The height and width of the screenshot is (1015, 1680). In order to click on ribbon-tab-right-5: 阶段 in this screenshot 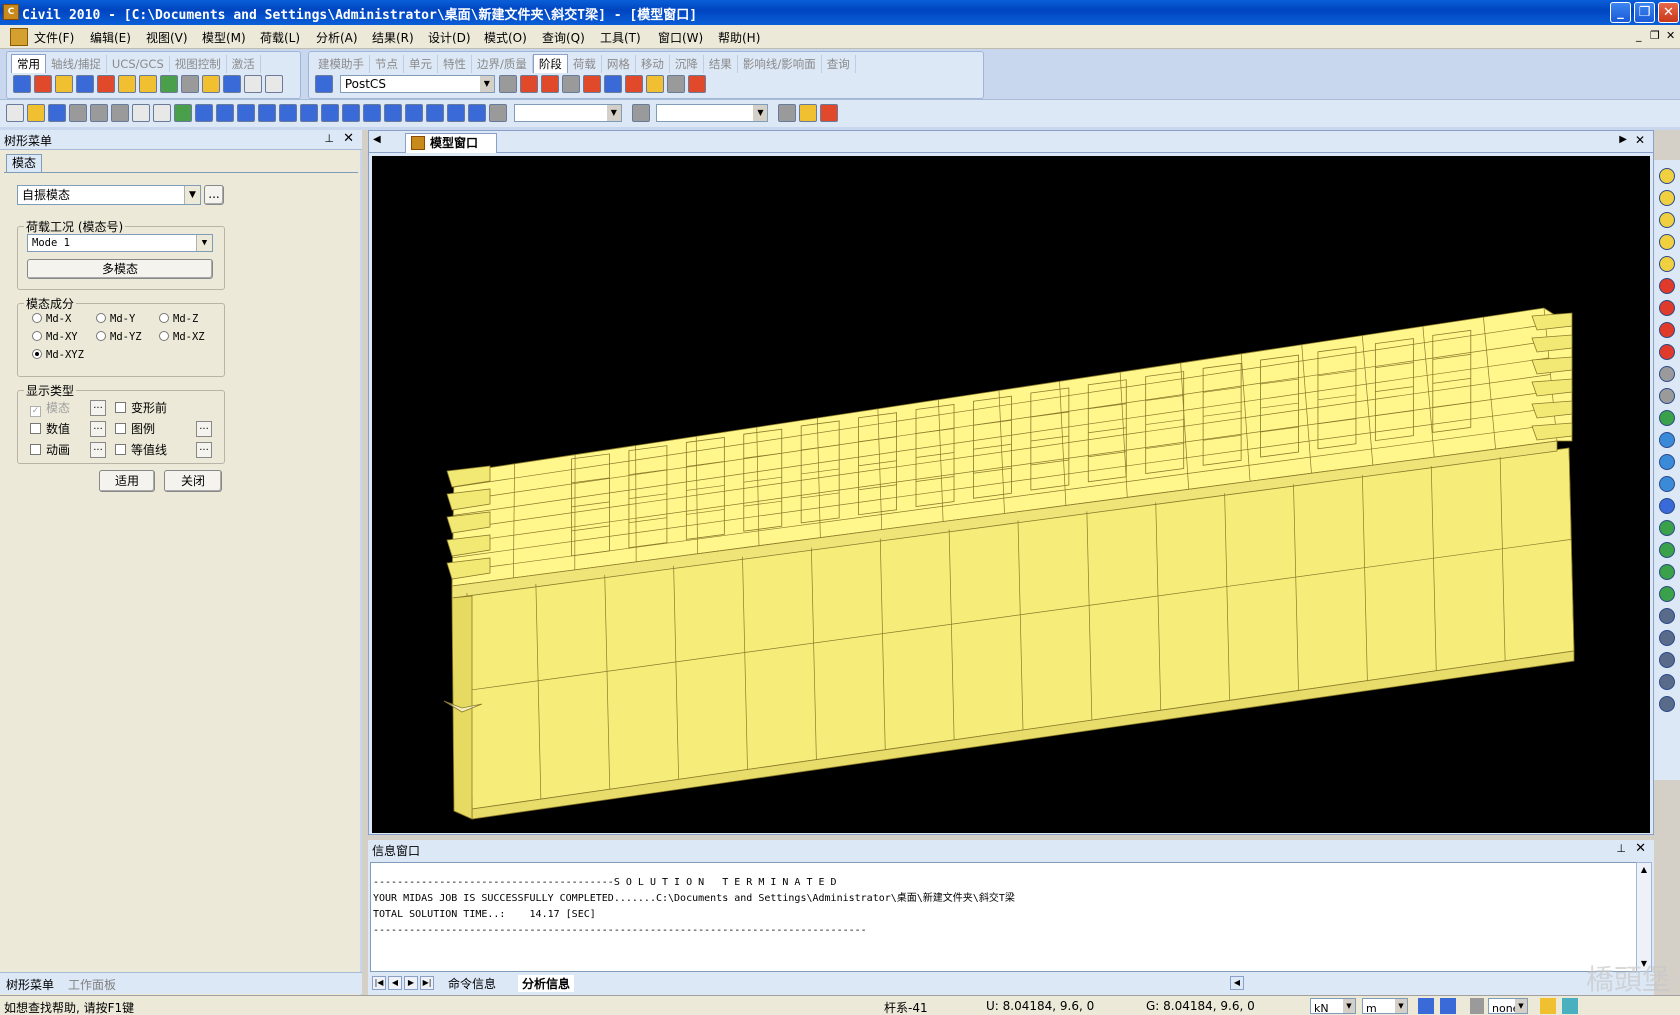, I will do `click(550, 63)`.